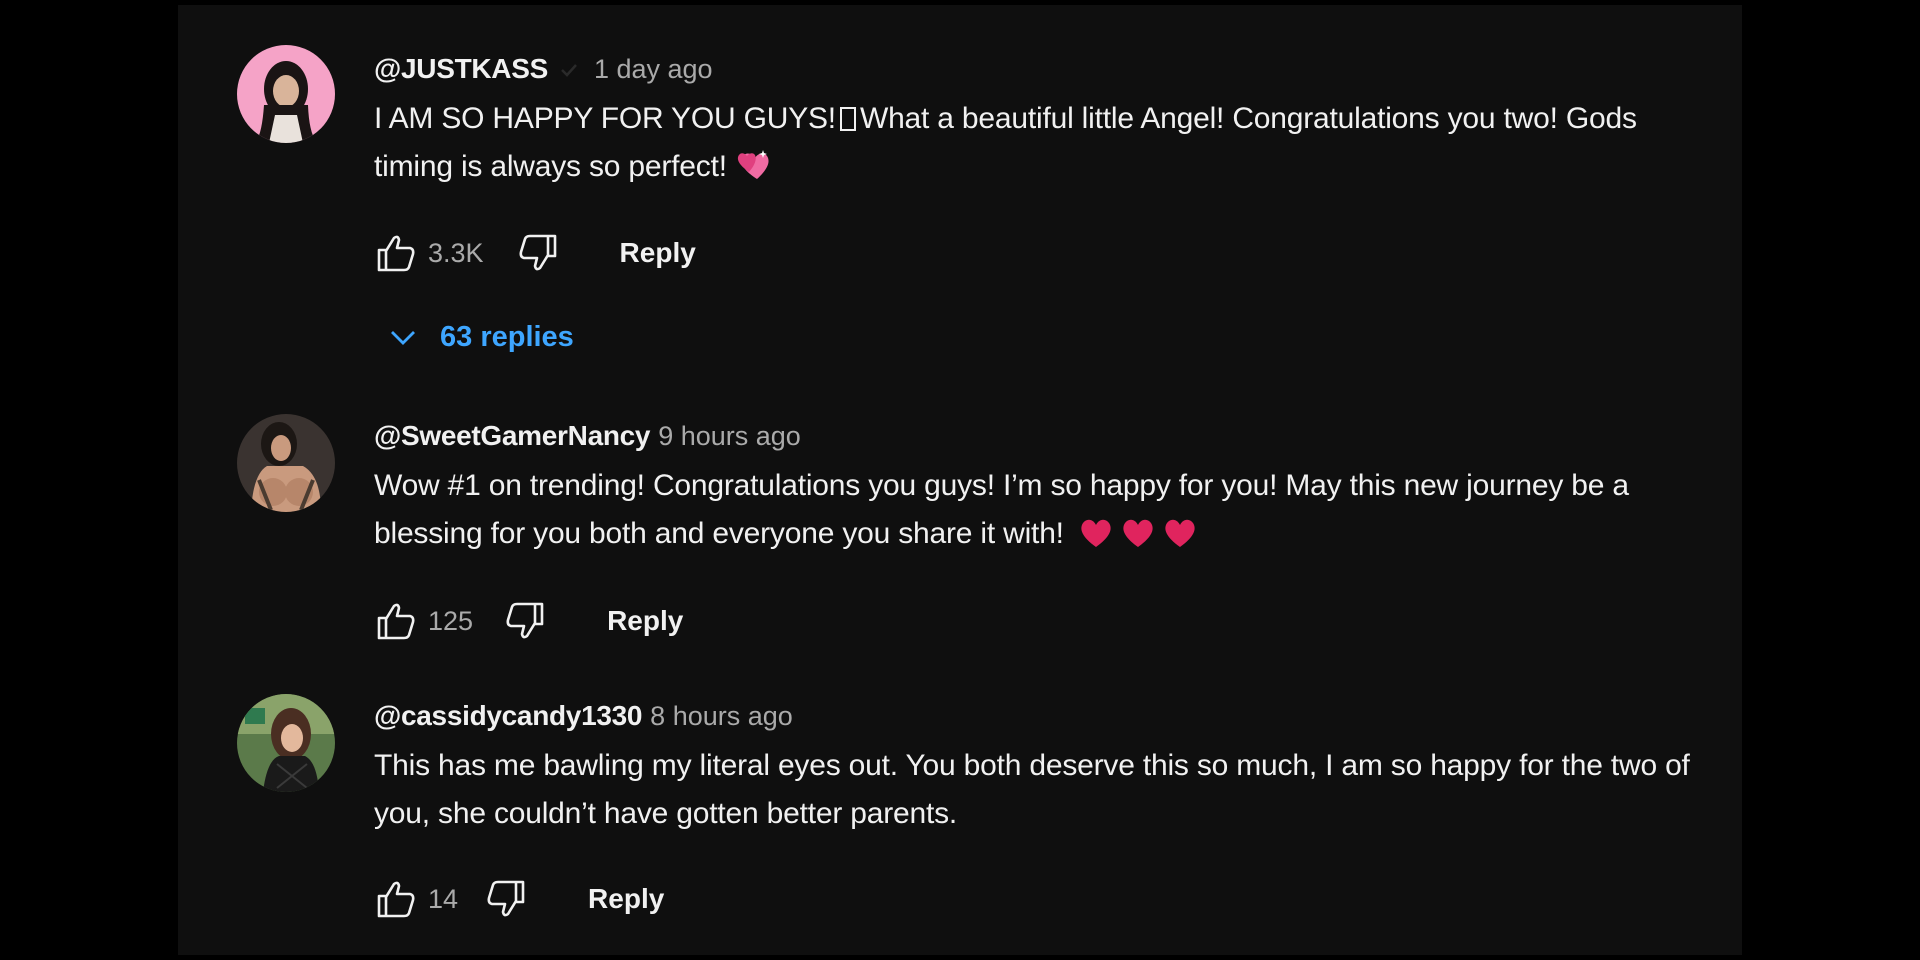 Image resolution: width=1920 pixels, height=960 pixels. What do you see at coordinates (569, 68) in the screenshot?
I see `verified-check-icon` at bounding box center [569, 68].